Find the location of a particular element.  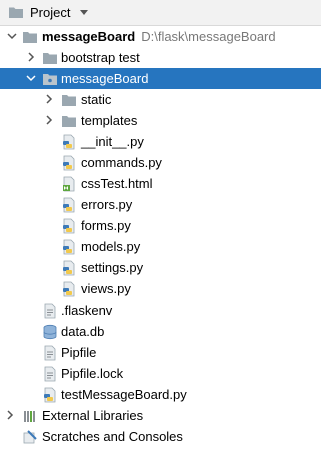

database-file-icon is located at coordinates (50, 332).